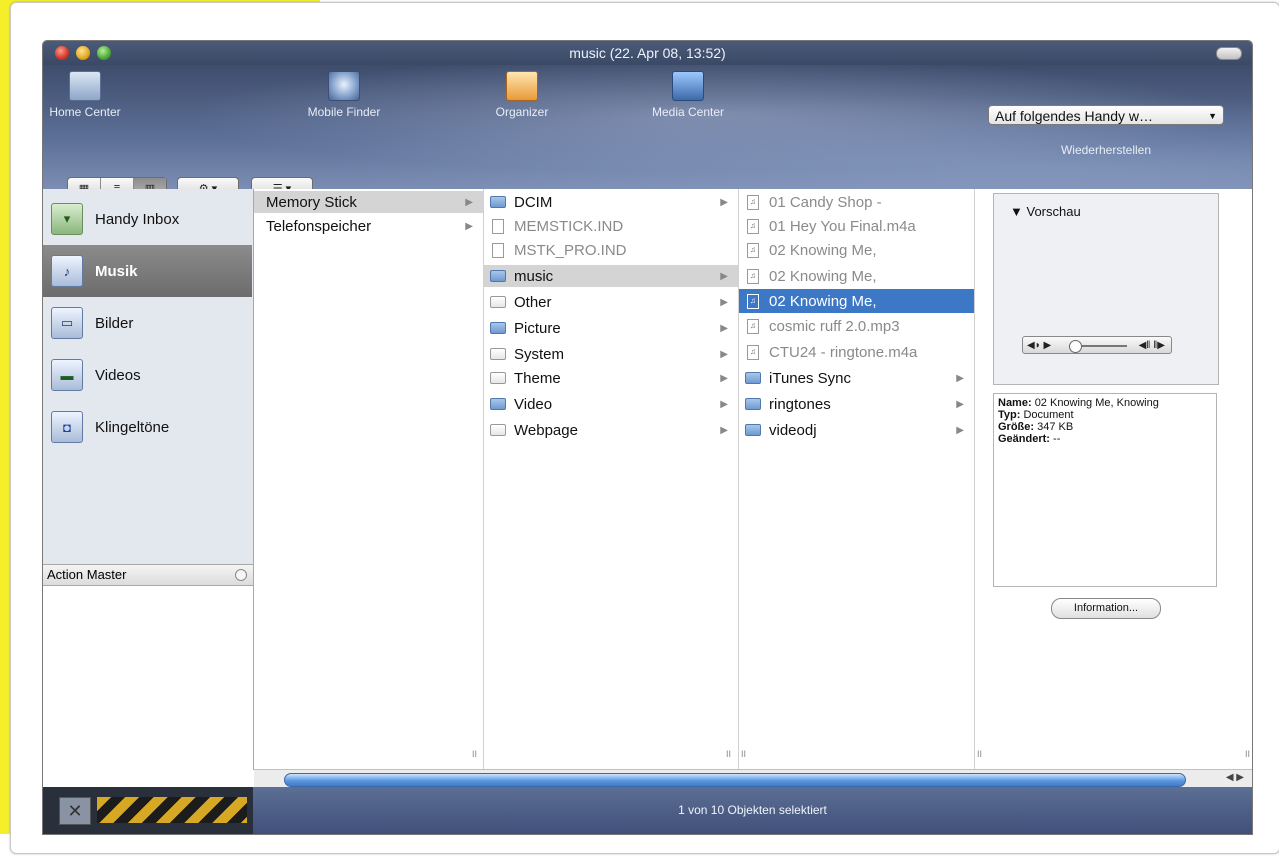 This screenshot has height=859, width=1279. I want to click on toolbar-home-center: Home Center, so click(85, 95).